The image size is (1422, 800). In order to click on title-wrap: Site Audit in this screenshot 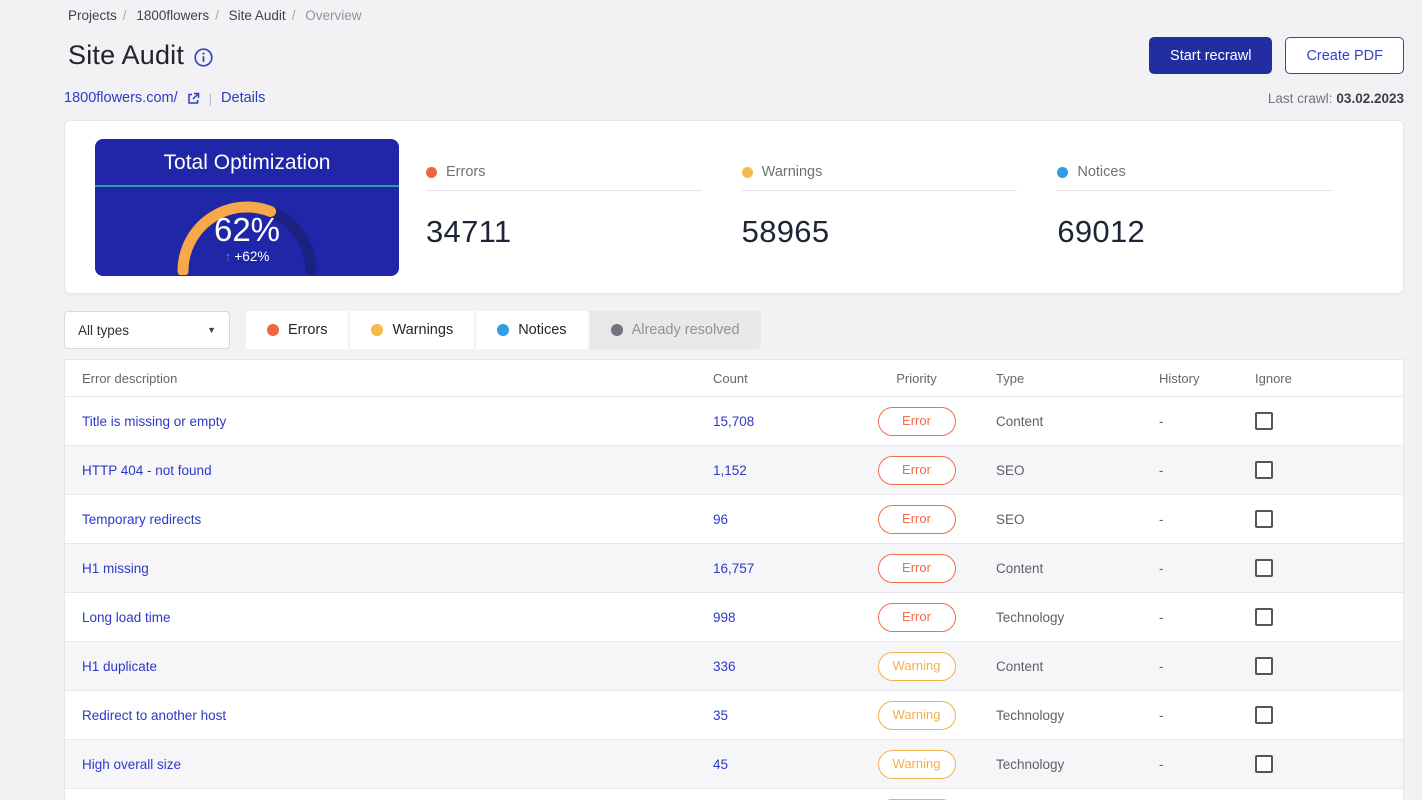, I will do `click(140, 55)`.